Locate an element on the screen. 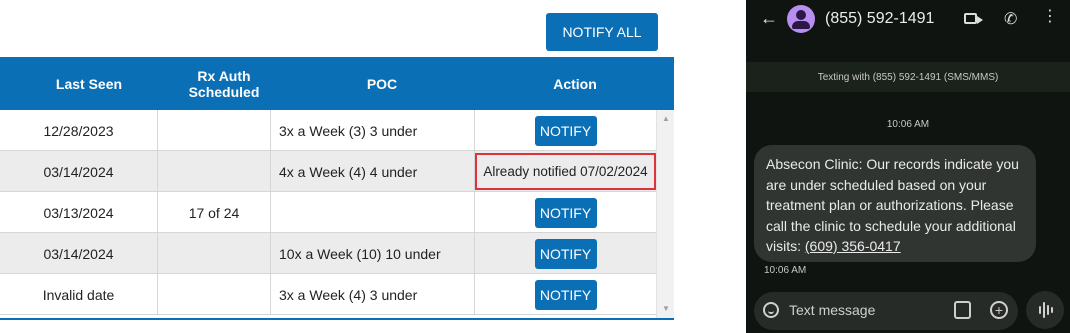 This screenshot has height=333, width=1070. message-timestamp: 10:06 AM is located at coordinates (908, 124).